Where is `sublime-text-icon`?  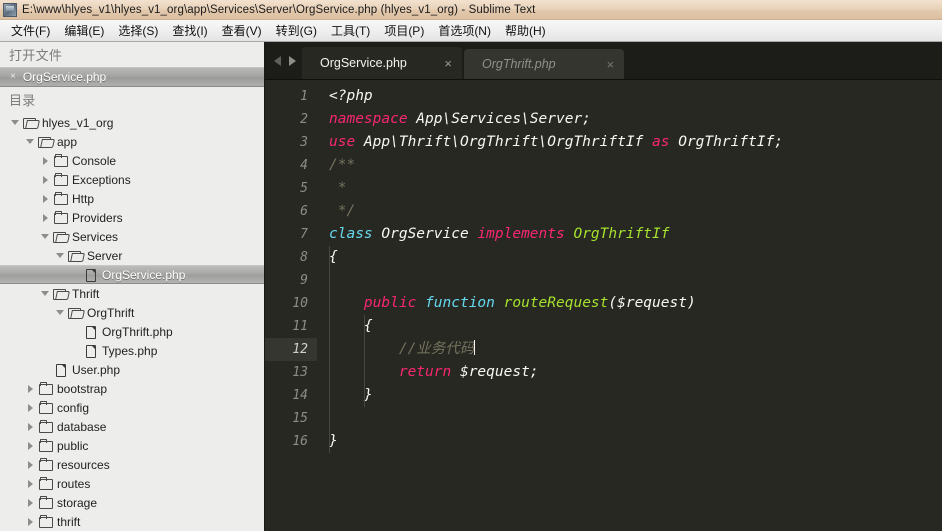 sublime-text-icon is located at coordinates (10, 9).